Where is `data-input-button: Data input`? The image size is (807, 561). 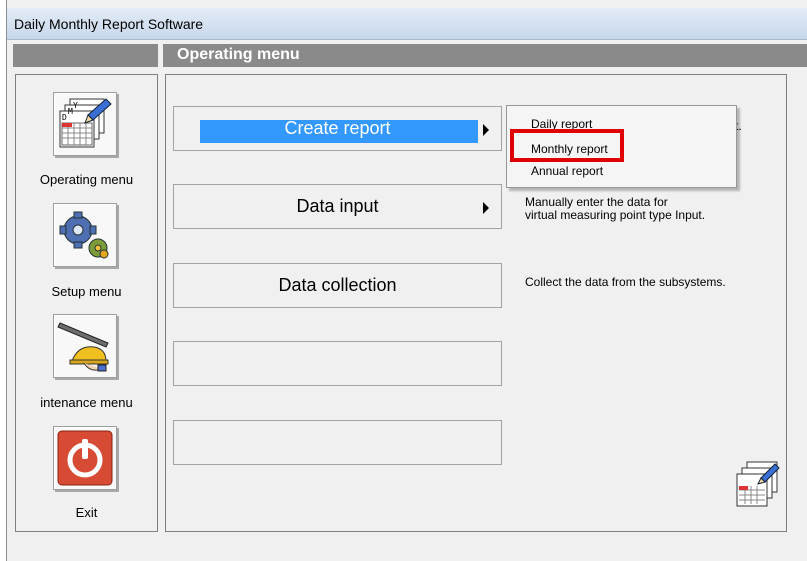
data-input-button: Data input is located at coordinates (337, 206).